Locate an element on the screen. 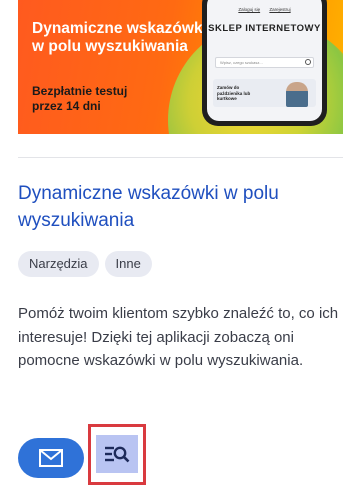 Image resolution: width=360 pixels, height=497 pixels. phone-links: Zaloguj się Zarejestruj is located at coordinates (264, 9).